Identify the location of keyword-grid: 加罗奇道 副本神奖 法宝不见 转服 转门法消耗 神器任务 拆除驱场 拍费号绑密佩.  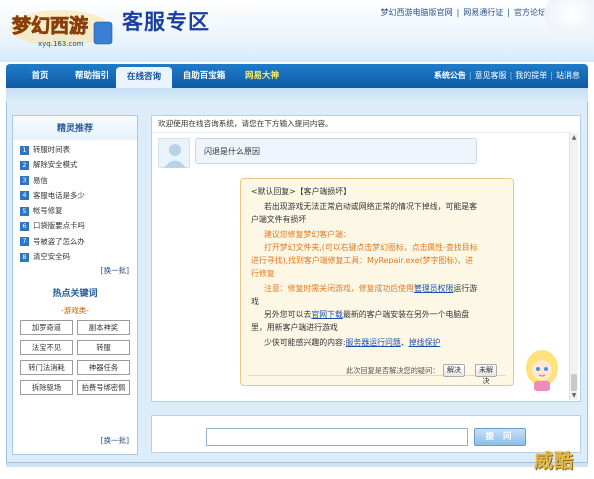
(75, 360).